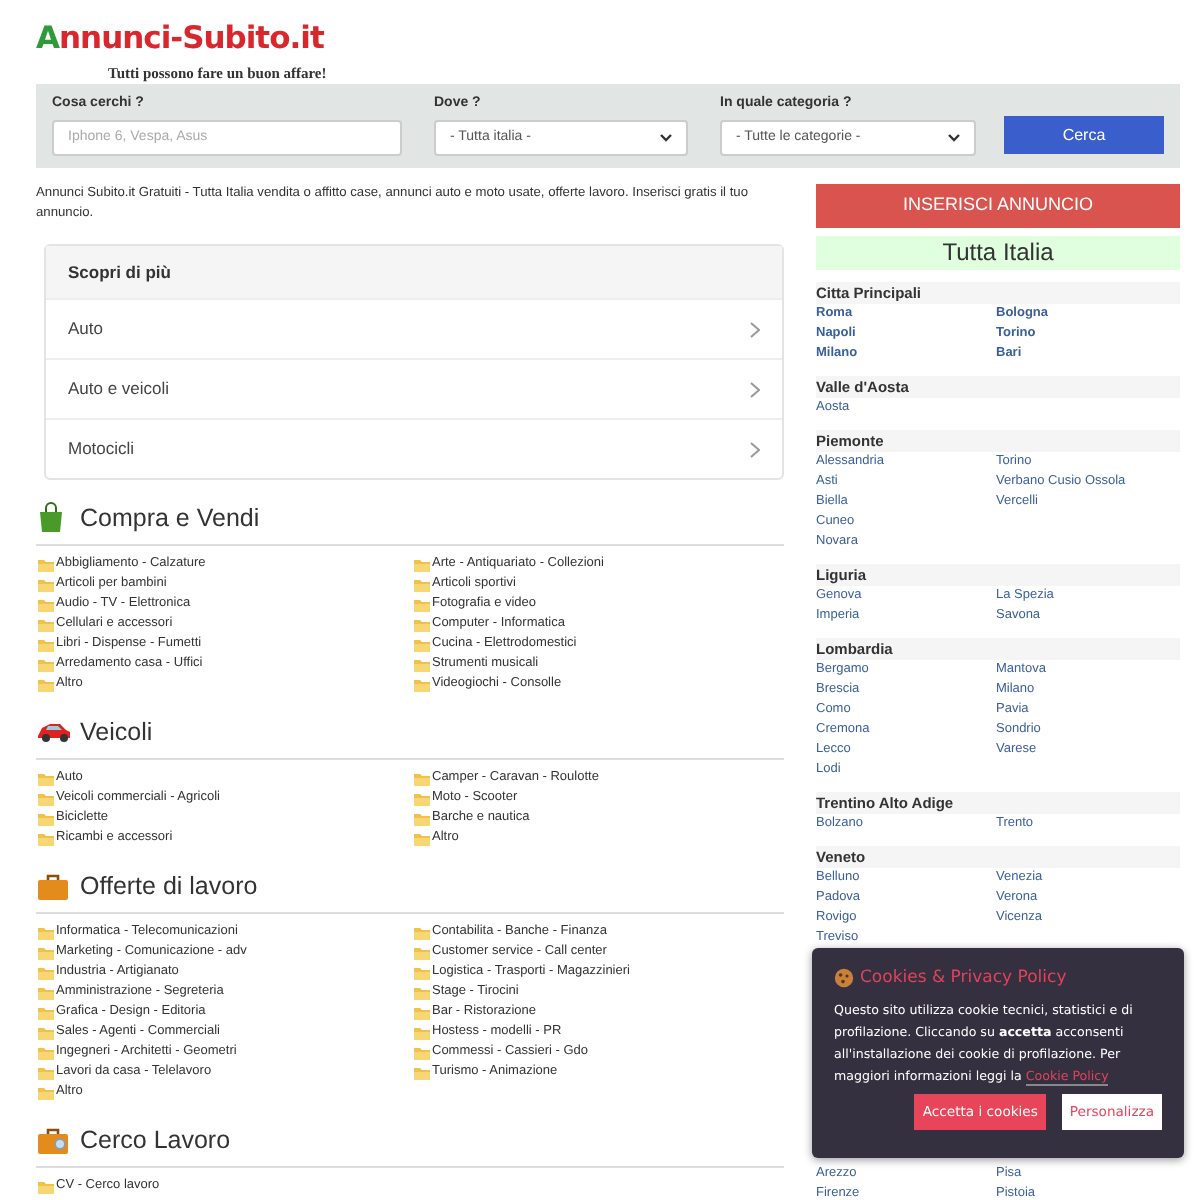 The width and height of the screenshot is (1200, 1200). I want to click on section-title: Compra e Vendi, so click(170, 518).